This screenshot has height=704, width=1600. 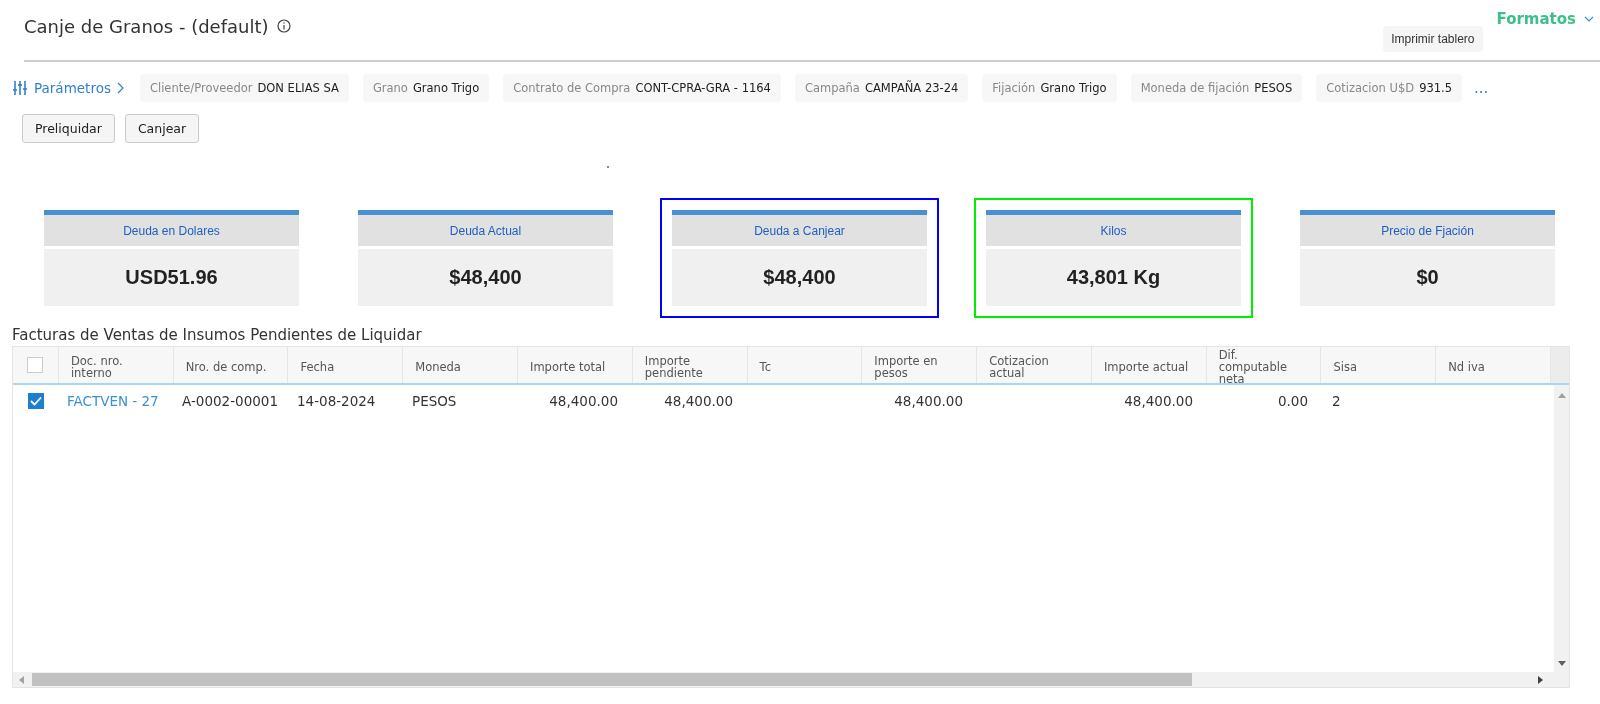 What do you see at coordinates (1034, 367) in the screenshot?
I see `column-header: Cotizacion actual` at bounding box center [1034, 367].